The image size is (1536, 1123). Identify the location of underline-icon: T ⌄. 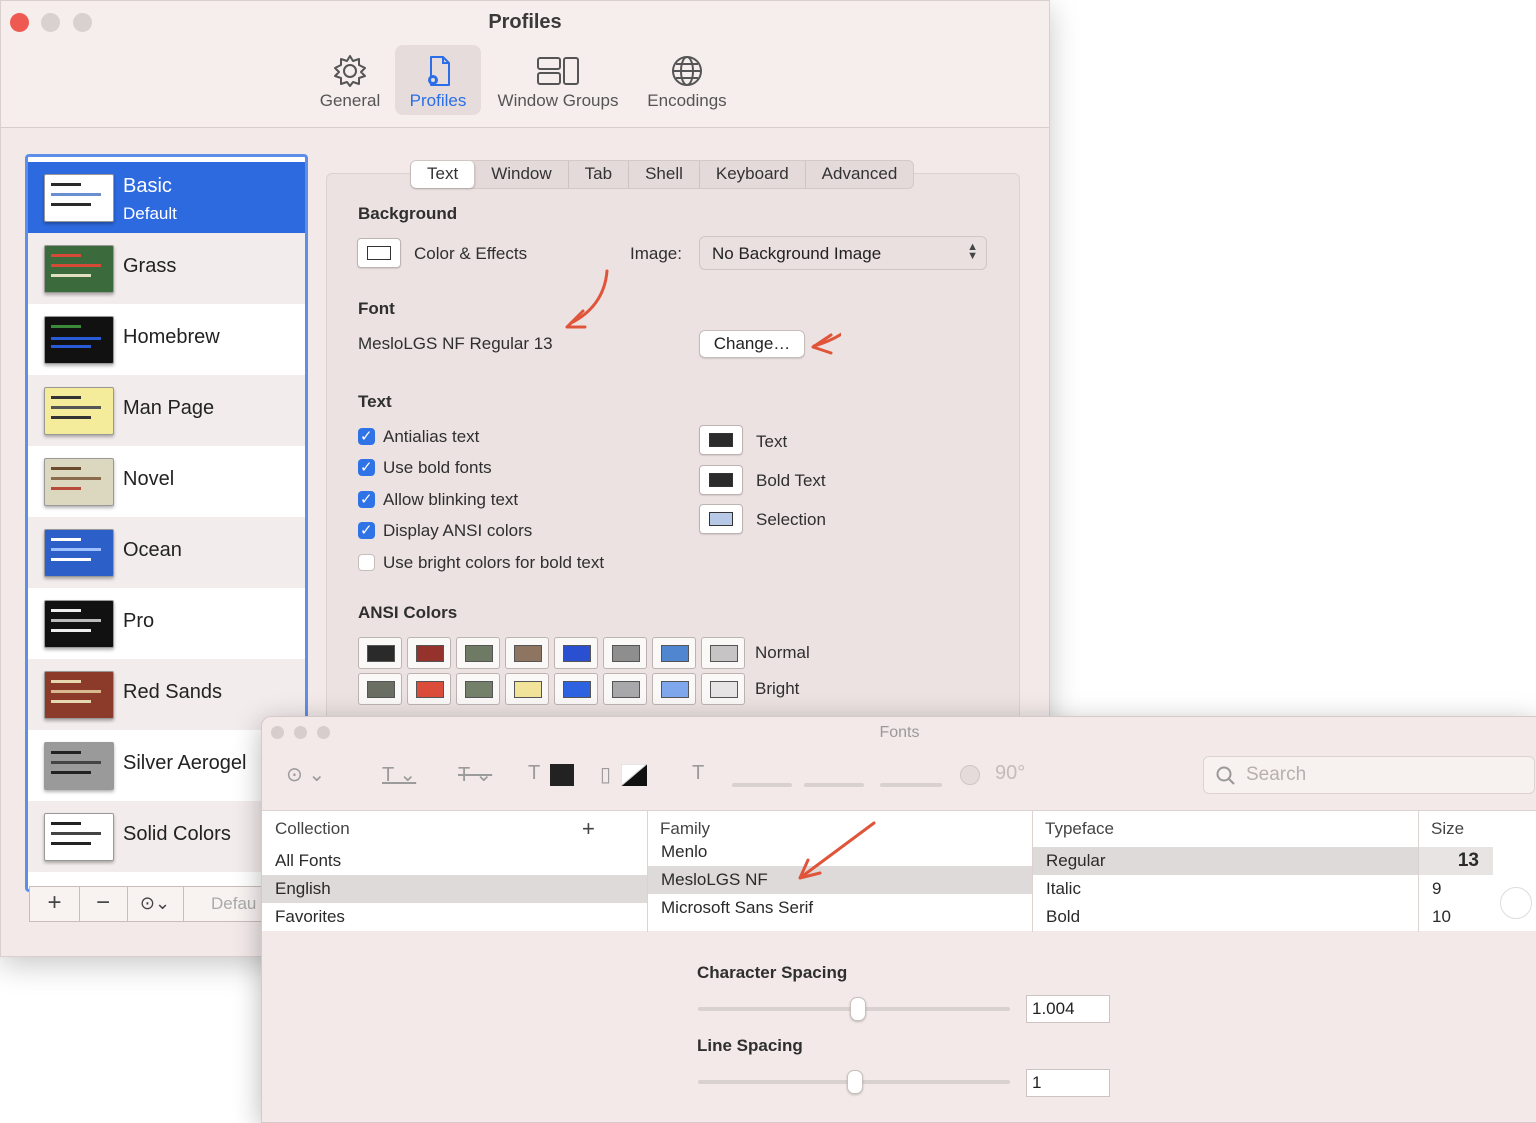
(399, 774).